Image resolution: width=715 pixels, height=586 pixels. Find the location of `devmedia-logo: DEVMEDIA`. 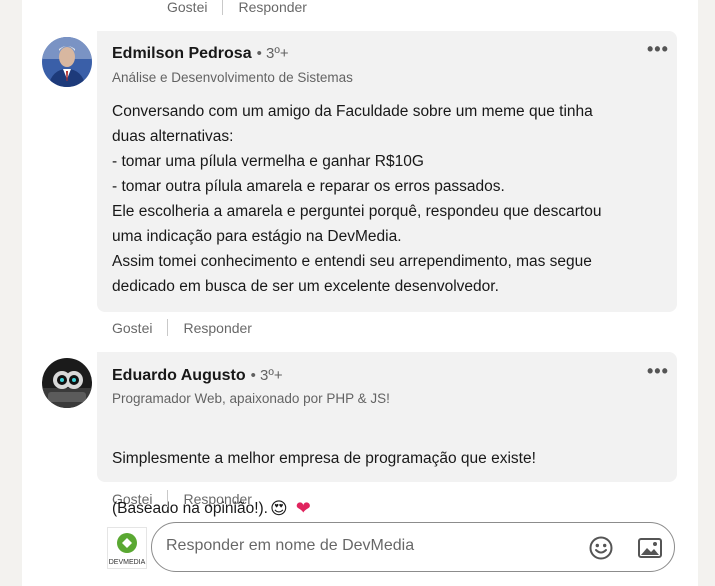

devmedia-logo: DEVMEDIA is located at coordinates (127, 549).